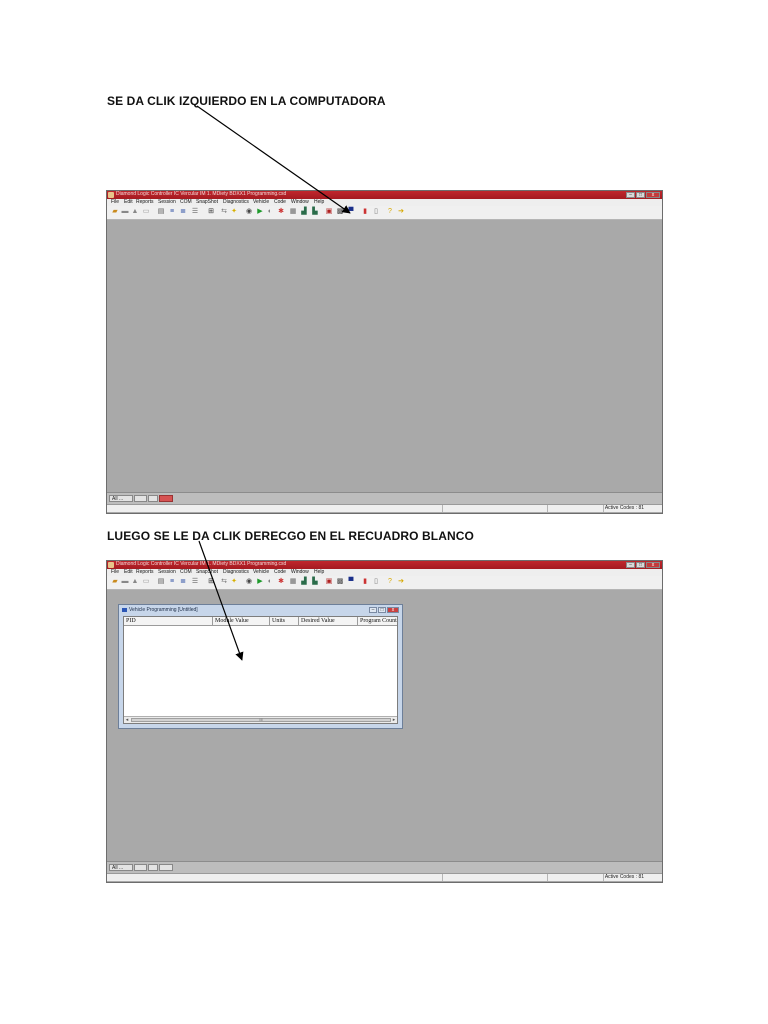 The width and height of the screenshot is (768, 1024). Describe the element at coordinates (382, 610) in the screenshot. I see `child-maximize-button: □` at that location.